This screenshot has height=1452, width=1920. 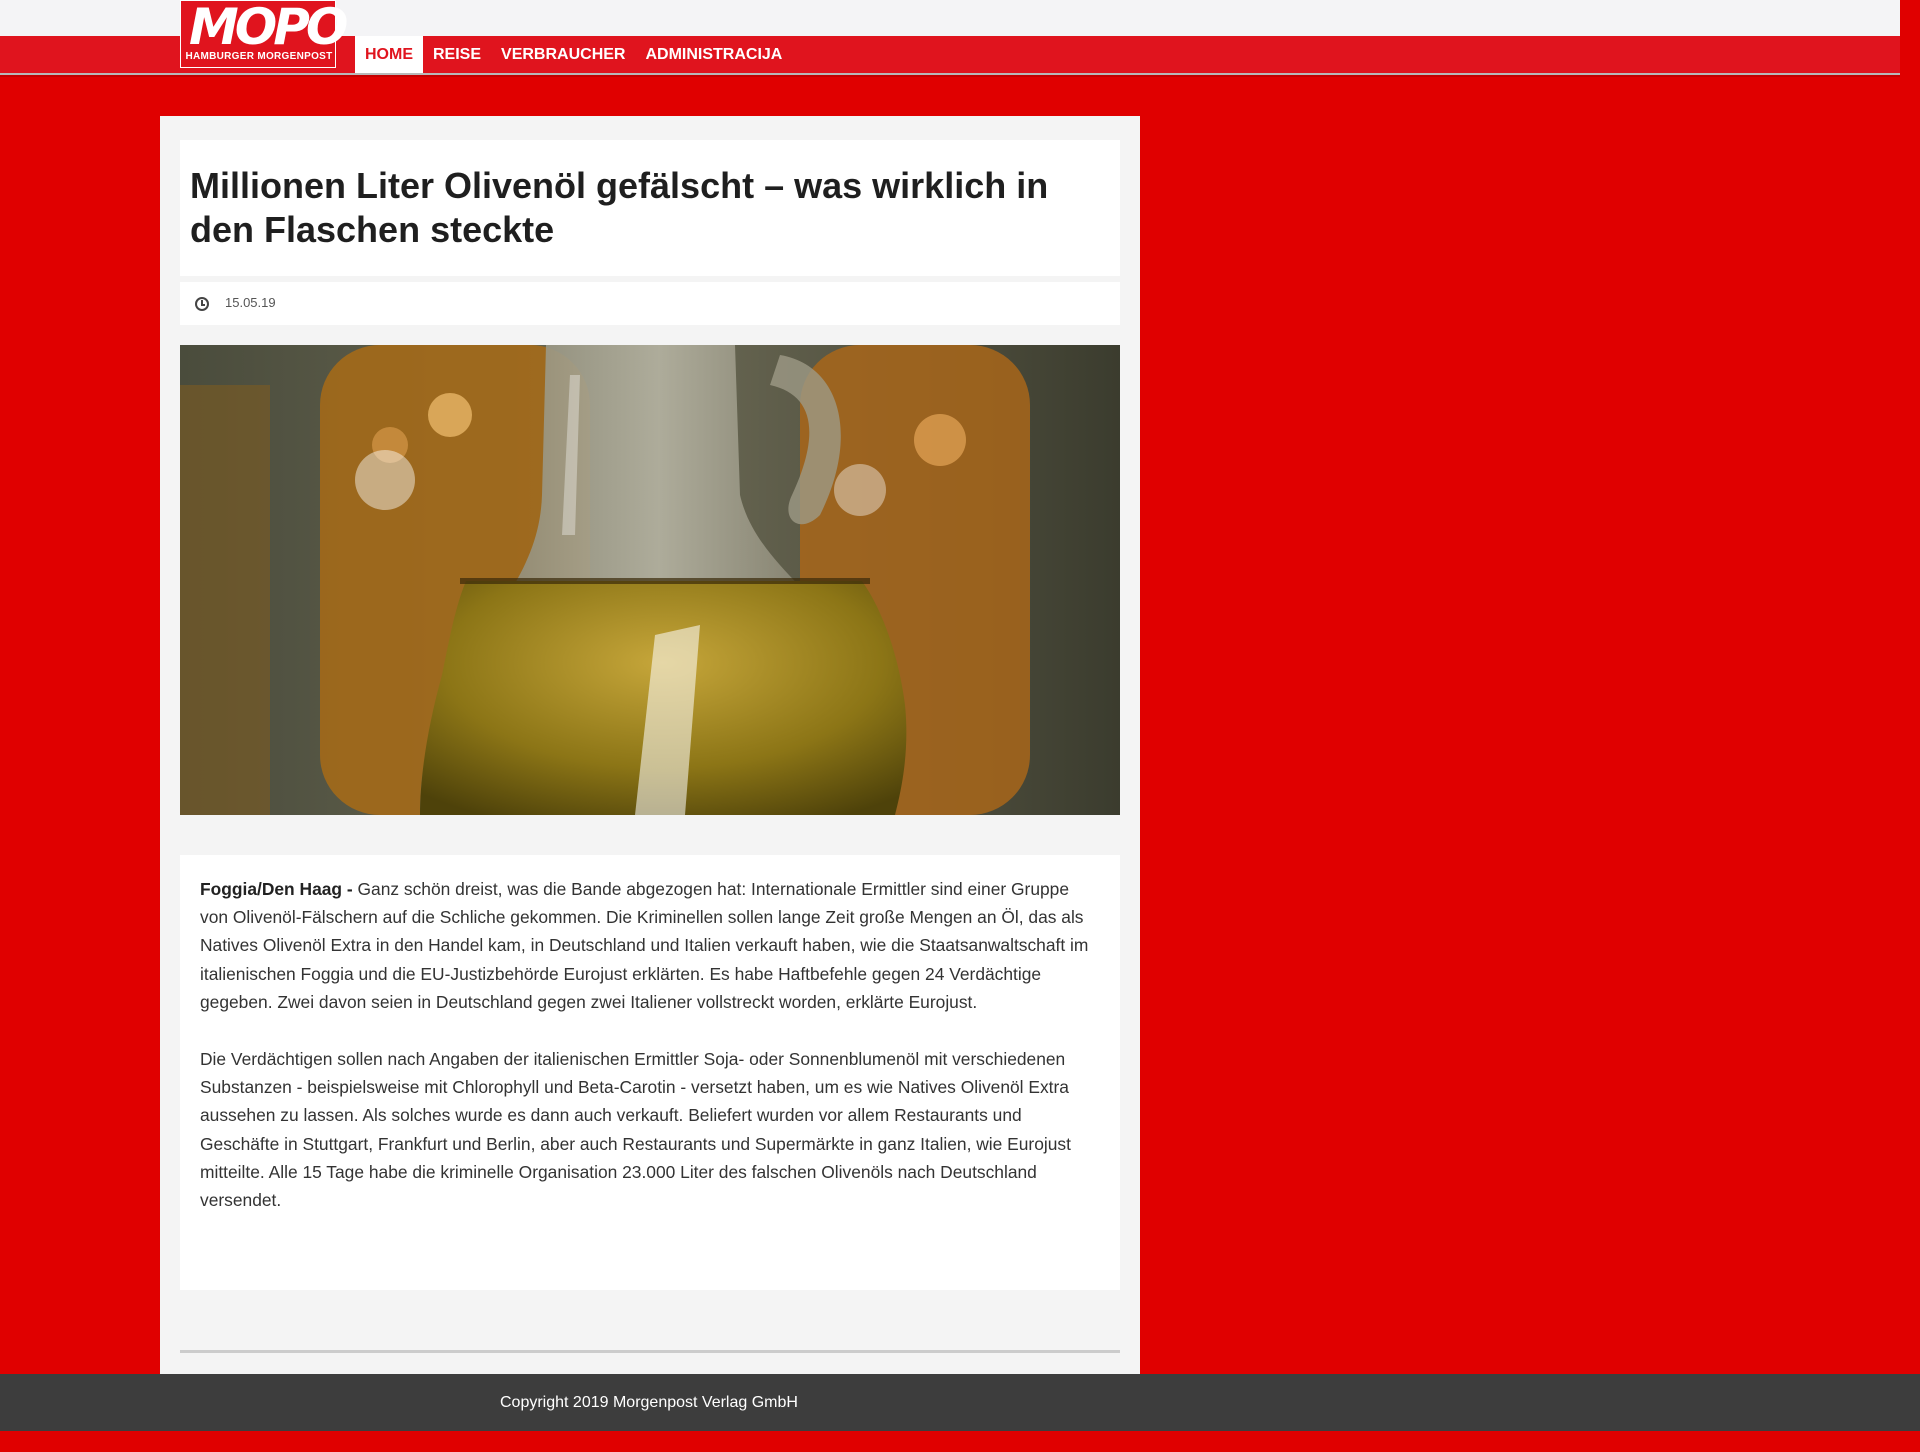 I want to click on logo-wordmark: MOPO, so click(x=268, y=28).